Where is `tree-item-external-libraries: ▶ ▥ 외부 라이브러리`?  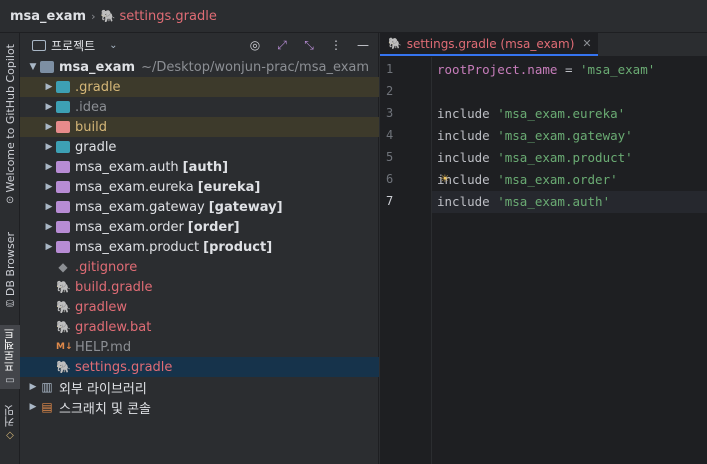 tree-item-external-libraries: ▶ ▥ 외부 라이브러리 is located at coordinates (199, 387).